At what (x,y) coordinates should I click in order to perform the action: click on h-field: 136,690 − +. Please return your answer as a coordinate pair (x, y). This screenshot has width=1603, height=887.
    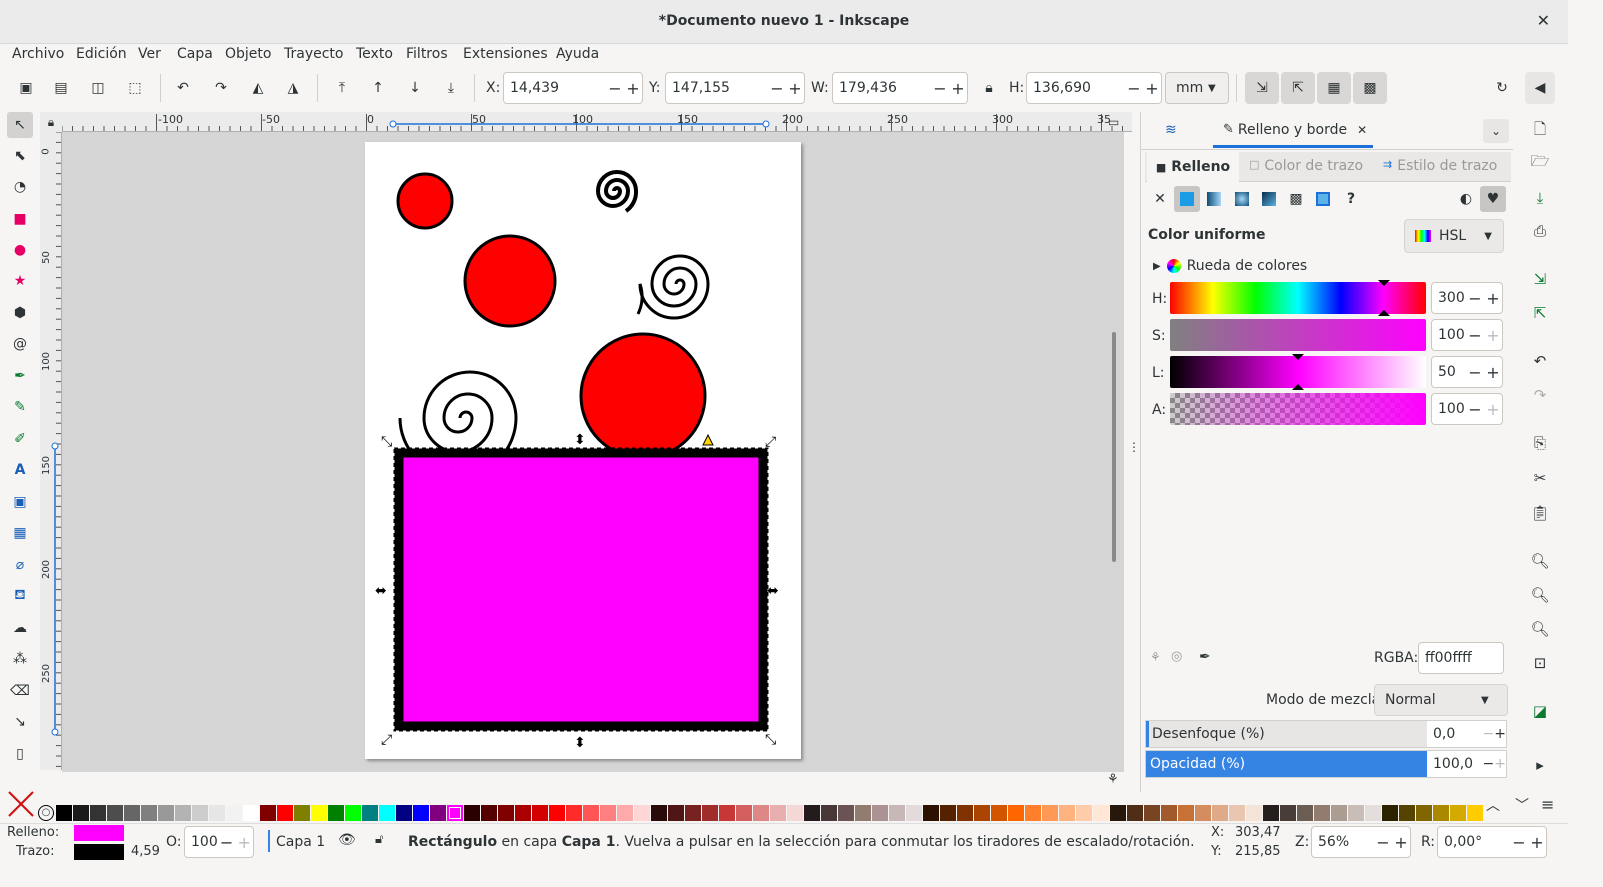
    Looking at the image, I should click on (1094, 88).